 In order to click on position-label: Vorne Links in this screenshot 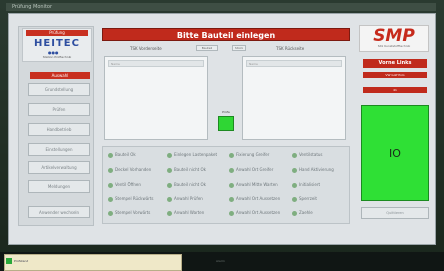, I will do `click(395, 63)`.